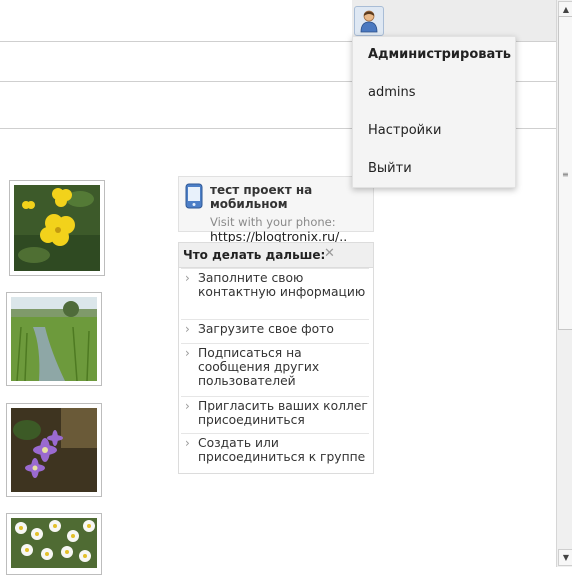 The height and width of the screenshot is (575, 572). I want to click on purple-flower-image, so click(54, 450).